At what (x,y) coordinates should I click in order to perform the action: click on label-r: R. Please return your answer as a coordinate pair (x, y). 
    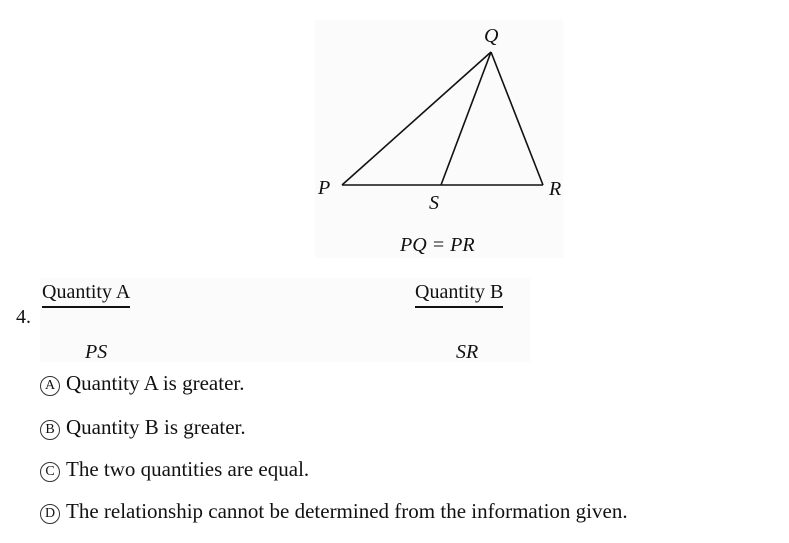
    Looking at the image, I should click on (554, 189).